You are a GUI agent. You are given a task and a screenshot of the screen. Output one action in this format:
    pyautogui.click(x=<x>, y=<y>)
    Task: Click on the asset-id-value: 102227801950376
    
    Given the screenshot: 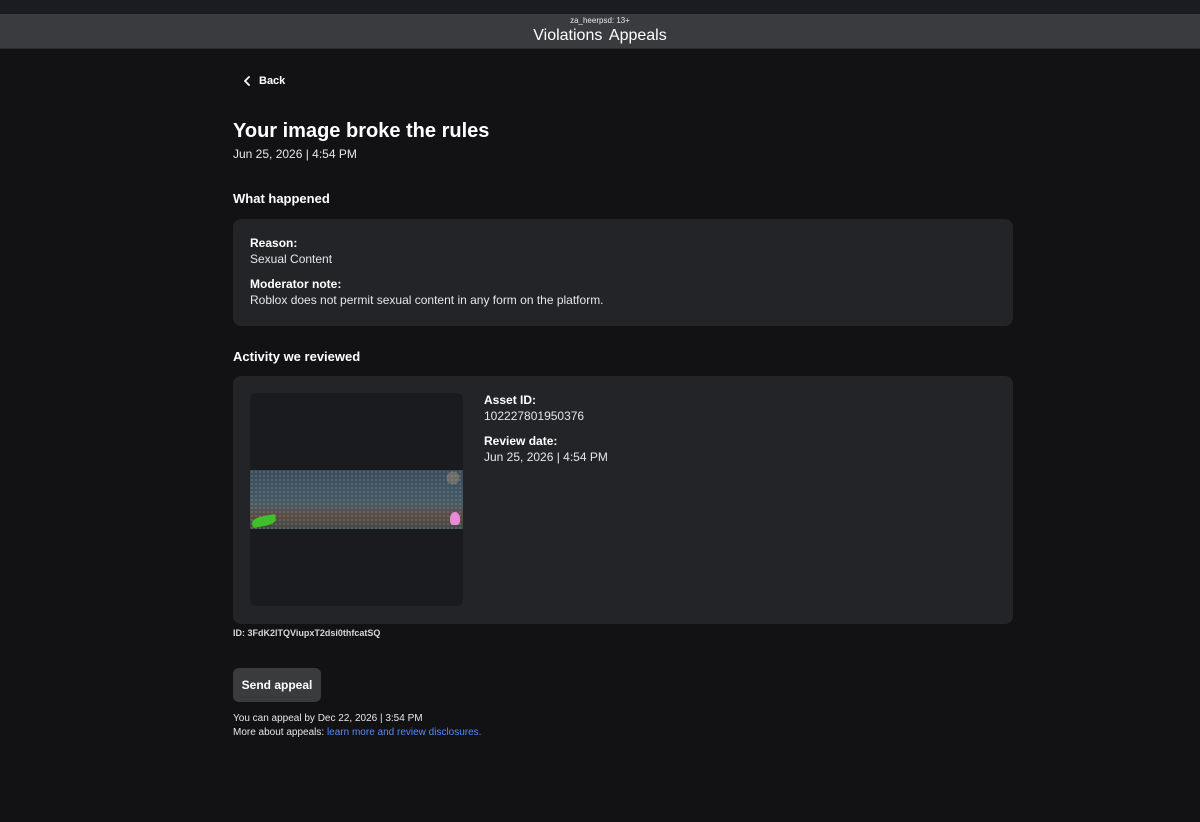 What is the action you would take?
    pyautogui.click(x=534, y=416)
    